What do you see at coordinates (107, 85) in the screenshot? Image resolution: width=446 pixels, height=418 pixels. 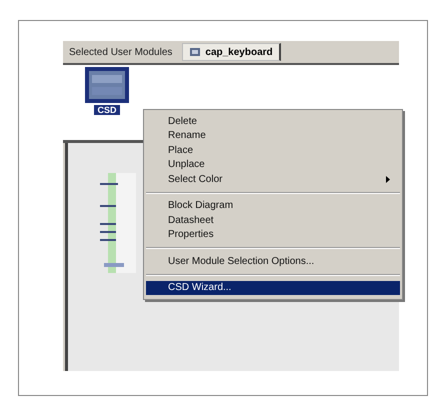 I see `module-icon` at bounding box center [107, 85].